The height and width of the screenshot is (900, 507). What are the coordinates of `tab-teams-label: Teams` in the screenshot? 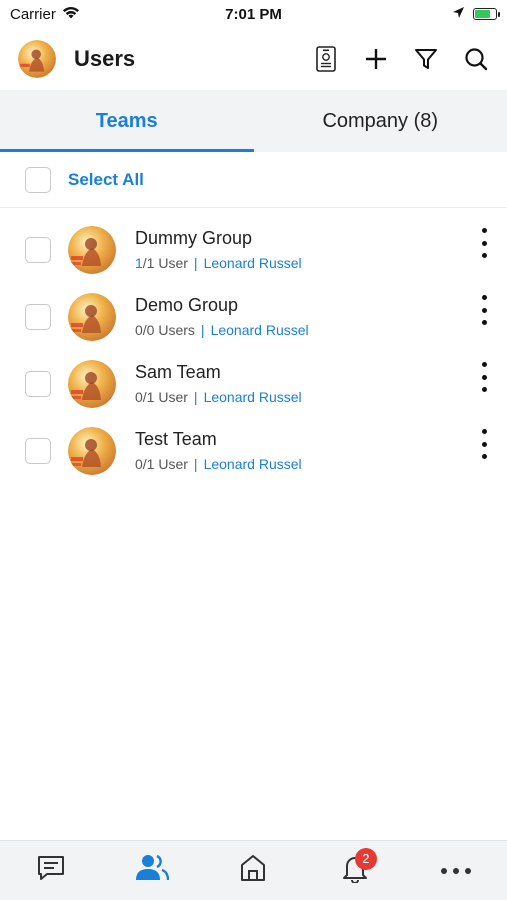 It's located at (126, 120).